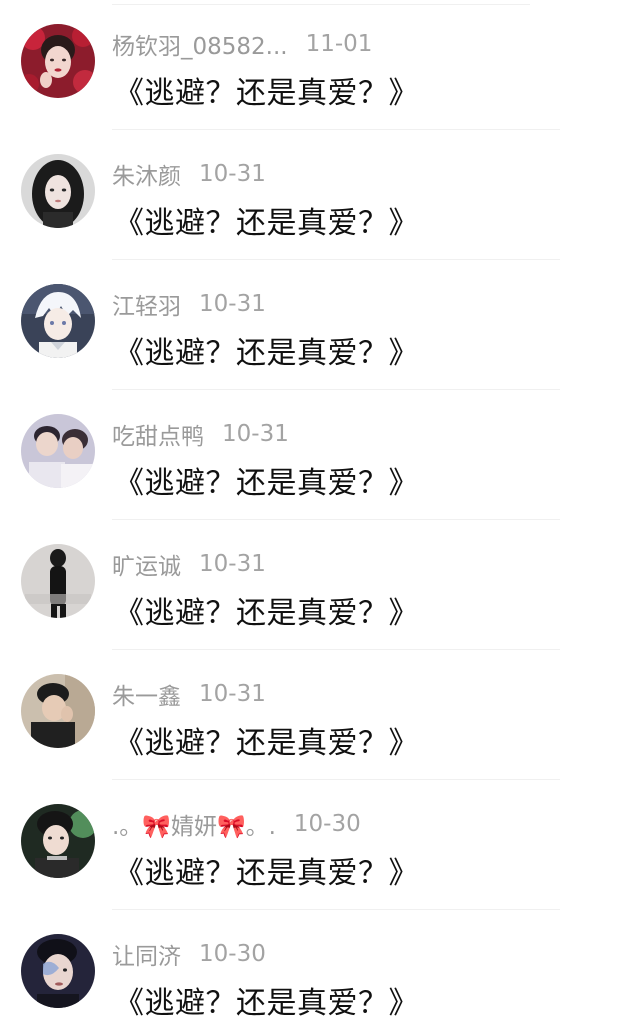 This screenshot has width=640, height=1033. I want to click on comment-meta: 吃甜点鸭 10-31, so click(200, 434).